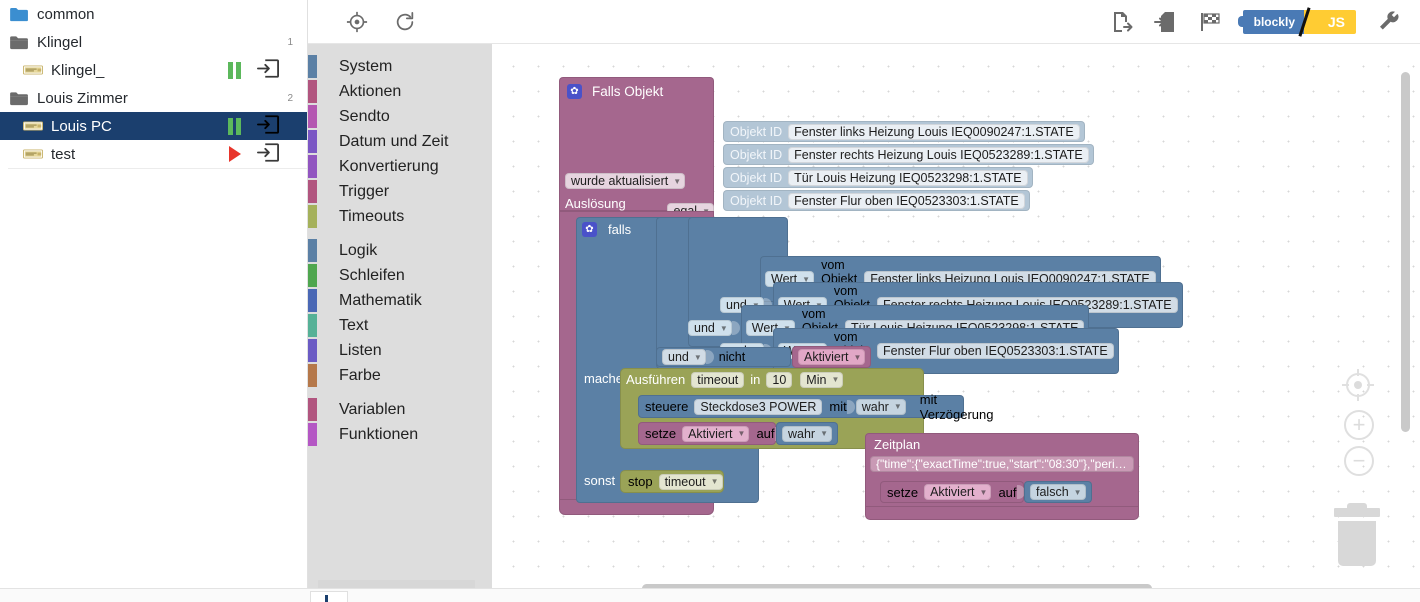 Image resolution: width=1420 pixels, height=602 pixels. I want to click on import-blocks-icon, so click(1166, 22).